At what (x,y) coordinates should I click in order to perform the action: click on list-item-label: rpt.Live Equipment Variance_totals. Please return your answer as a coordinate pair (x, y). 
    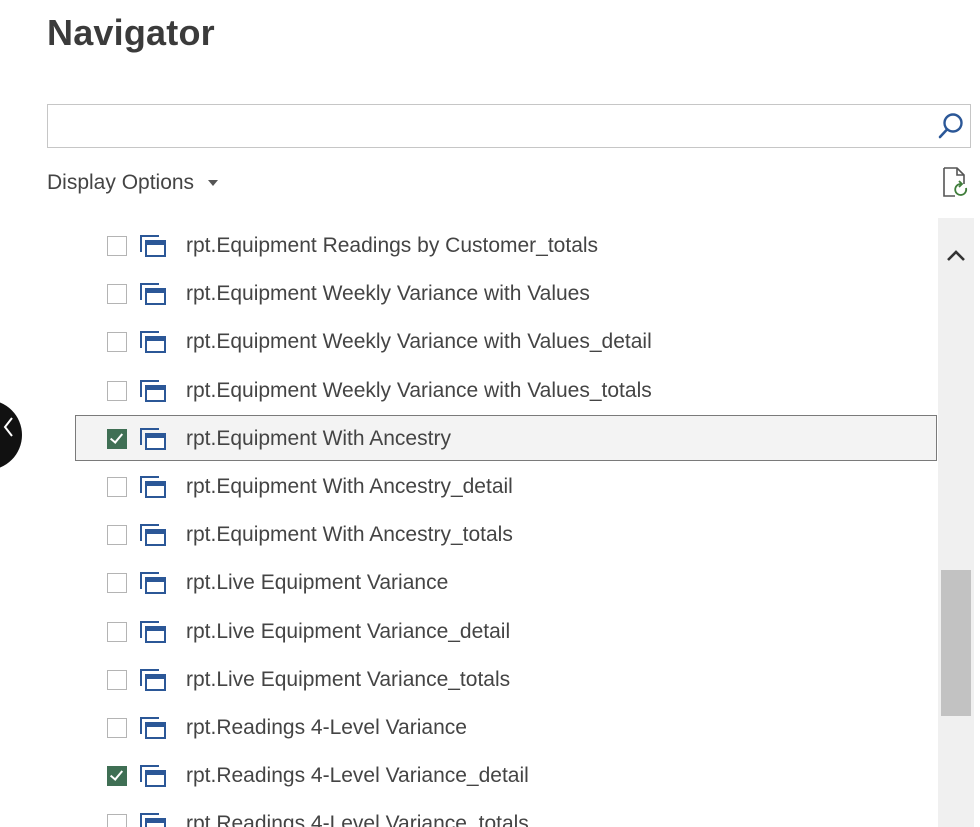
    Looking at the image, I should click on (348, 679).